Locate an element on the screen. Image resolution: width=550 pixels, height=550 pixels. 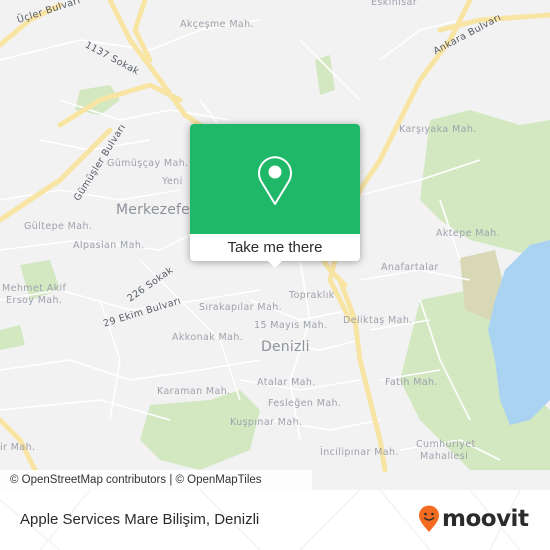
neighborhood-label: Cumhuriyet is located at coordinates (446, 444).